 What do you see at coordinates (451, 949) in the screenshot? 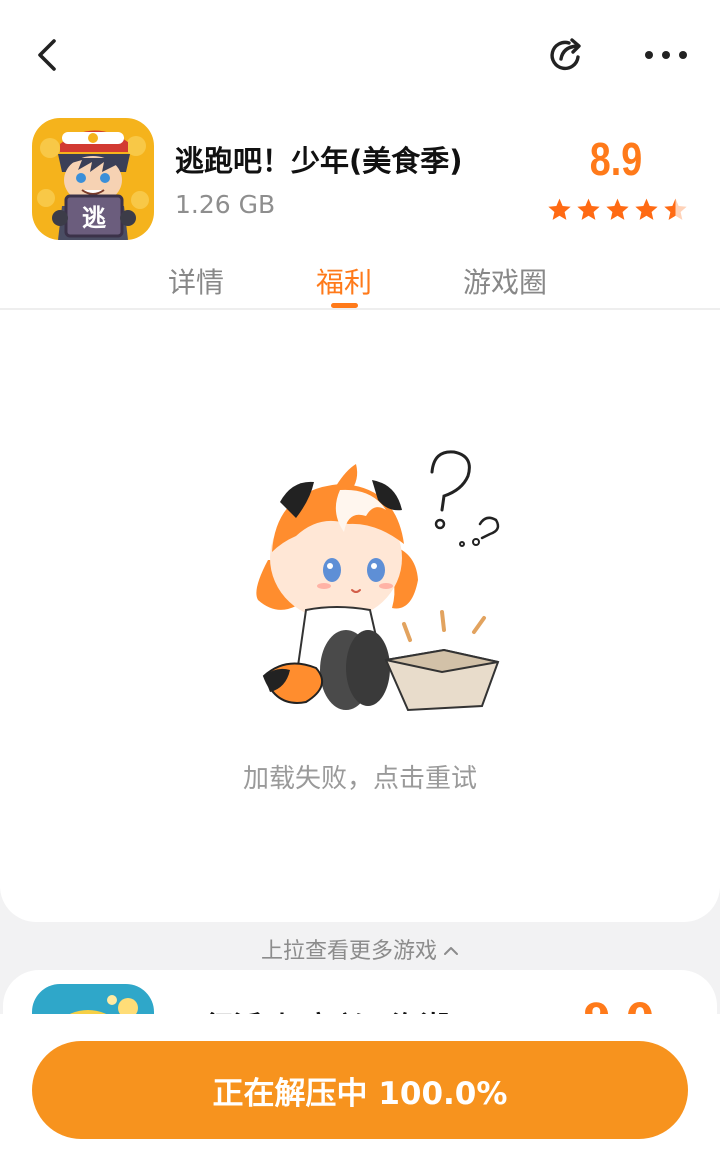
I see `chevron-up-icon` at bounding box center [451, 949].